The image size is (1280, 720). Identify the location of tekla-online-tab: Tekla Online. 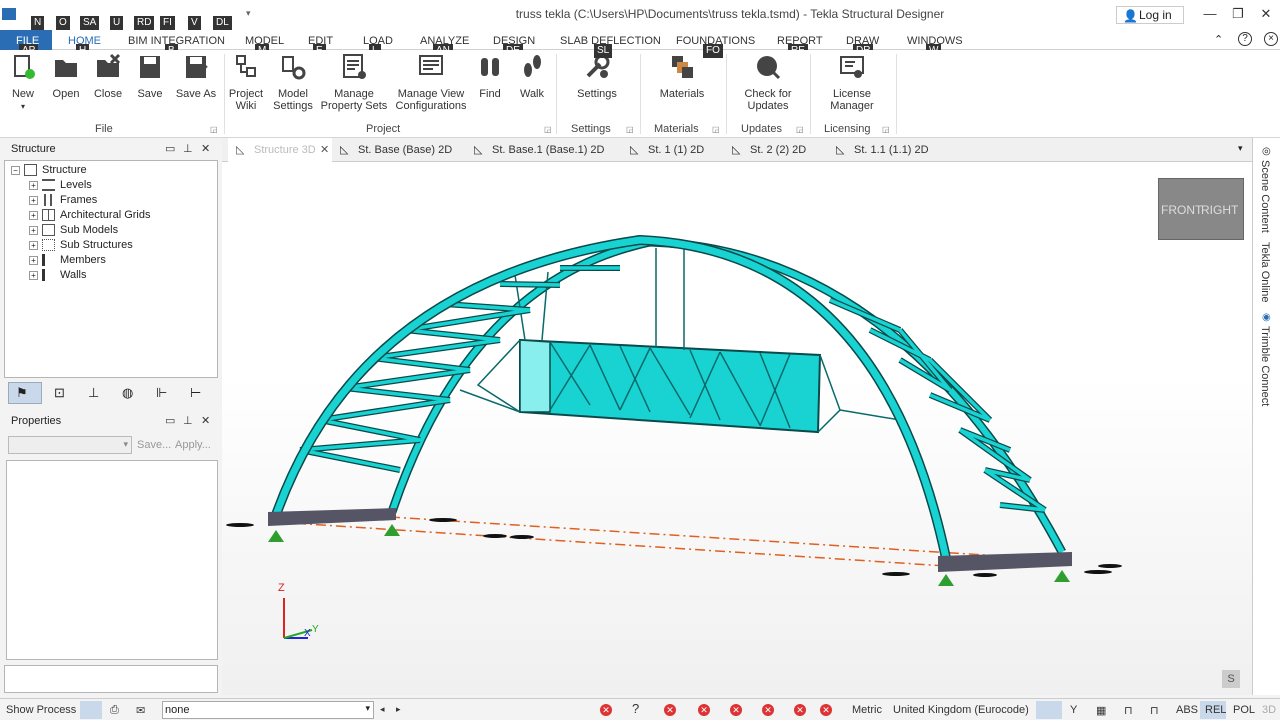
(1265, 272).